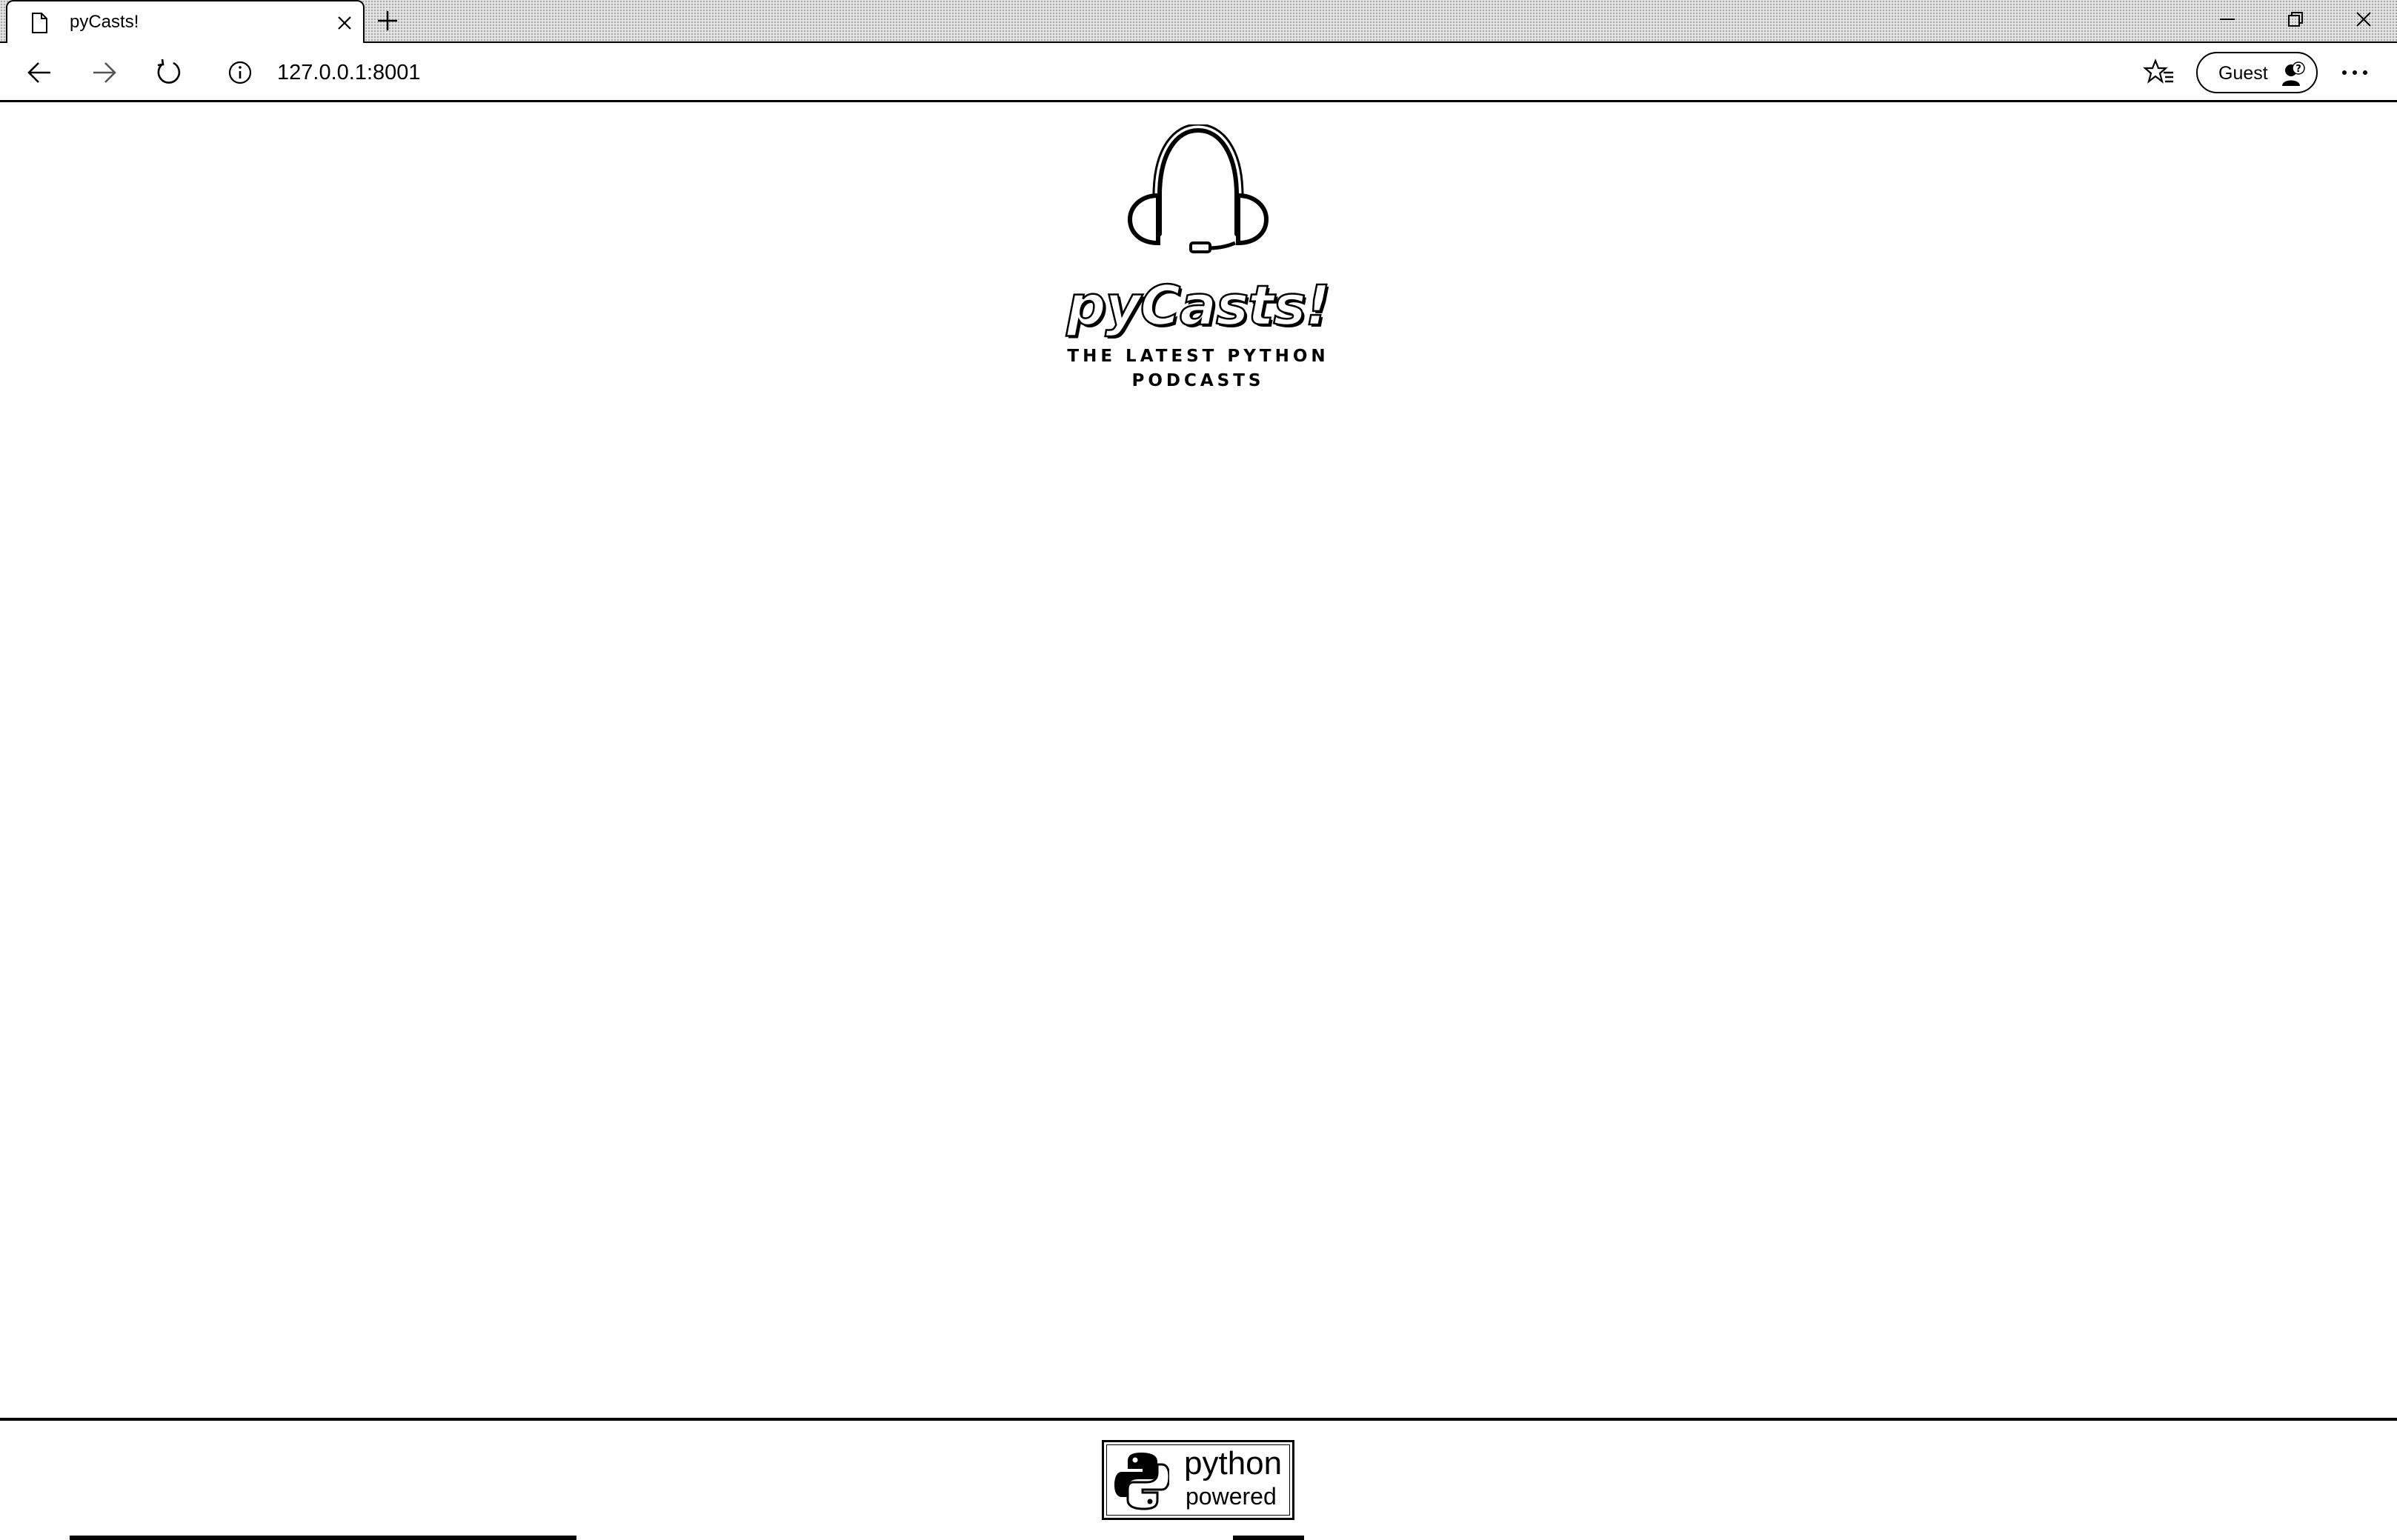  What do you see at coordinates (2355, 72) in the screenshot?
I see `more-options-icon` at bounding box center [2355, 72].